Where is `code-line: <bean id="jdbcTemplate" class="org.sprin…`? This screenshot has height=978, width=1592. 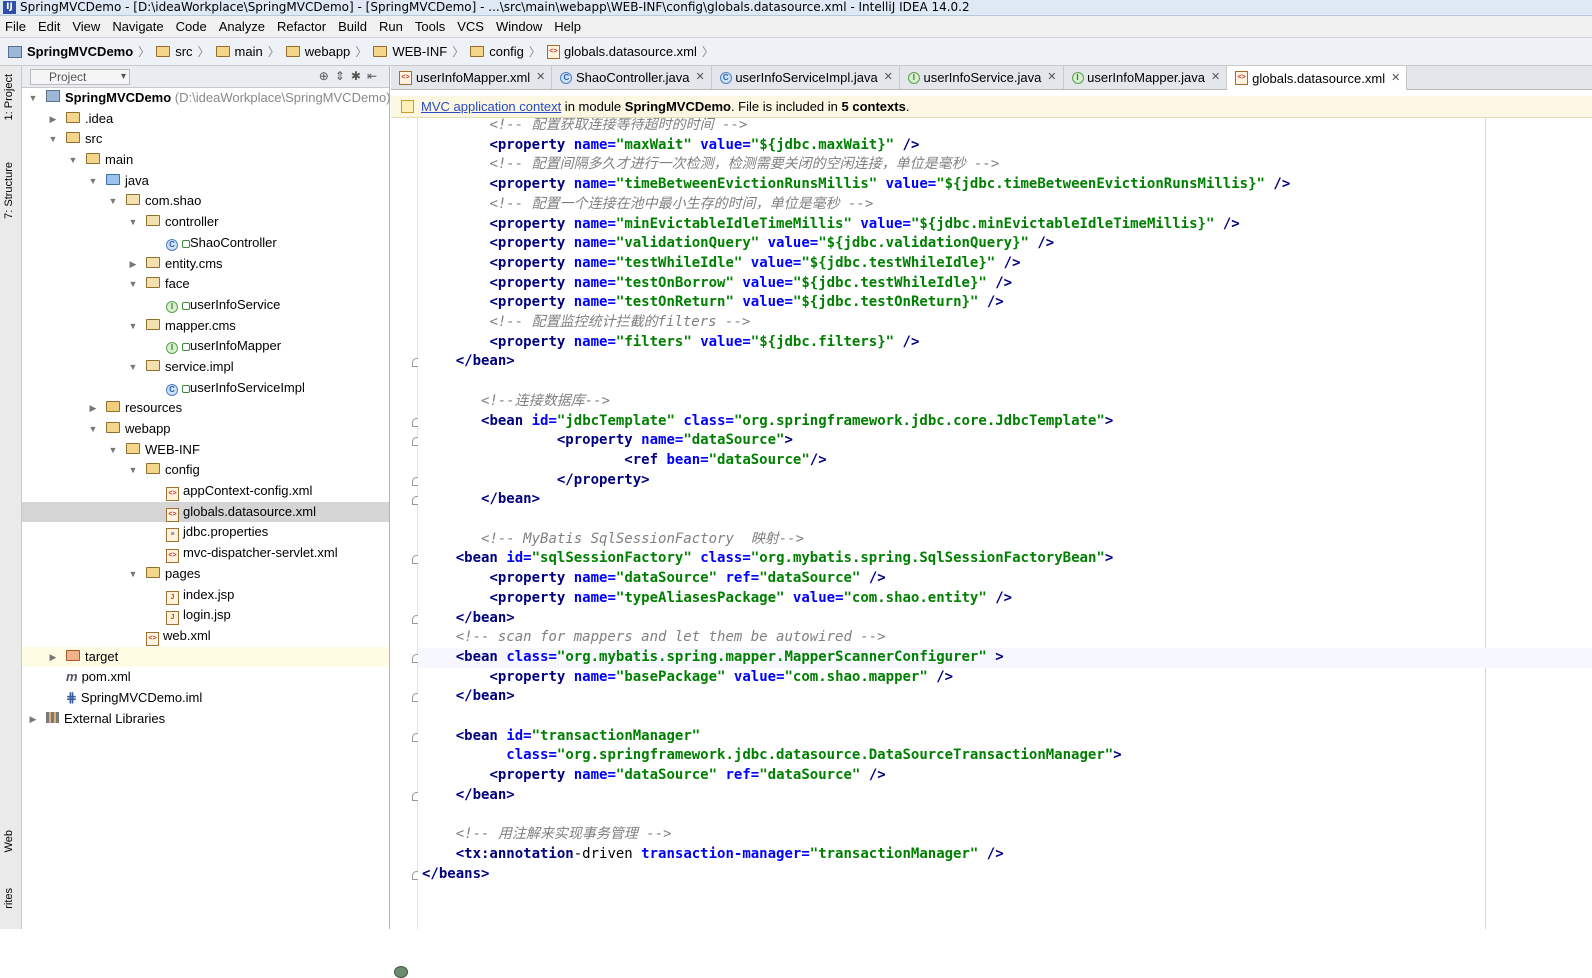
code-line: <bean id="jdbcTemplate" class="org.sprin… is located at coordinates (767, 422).